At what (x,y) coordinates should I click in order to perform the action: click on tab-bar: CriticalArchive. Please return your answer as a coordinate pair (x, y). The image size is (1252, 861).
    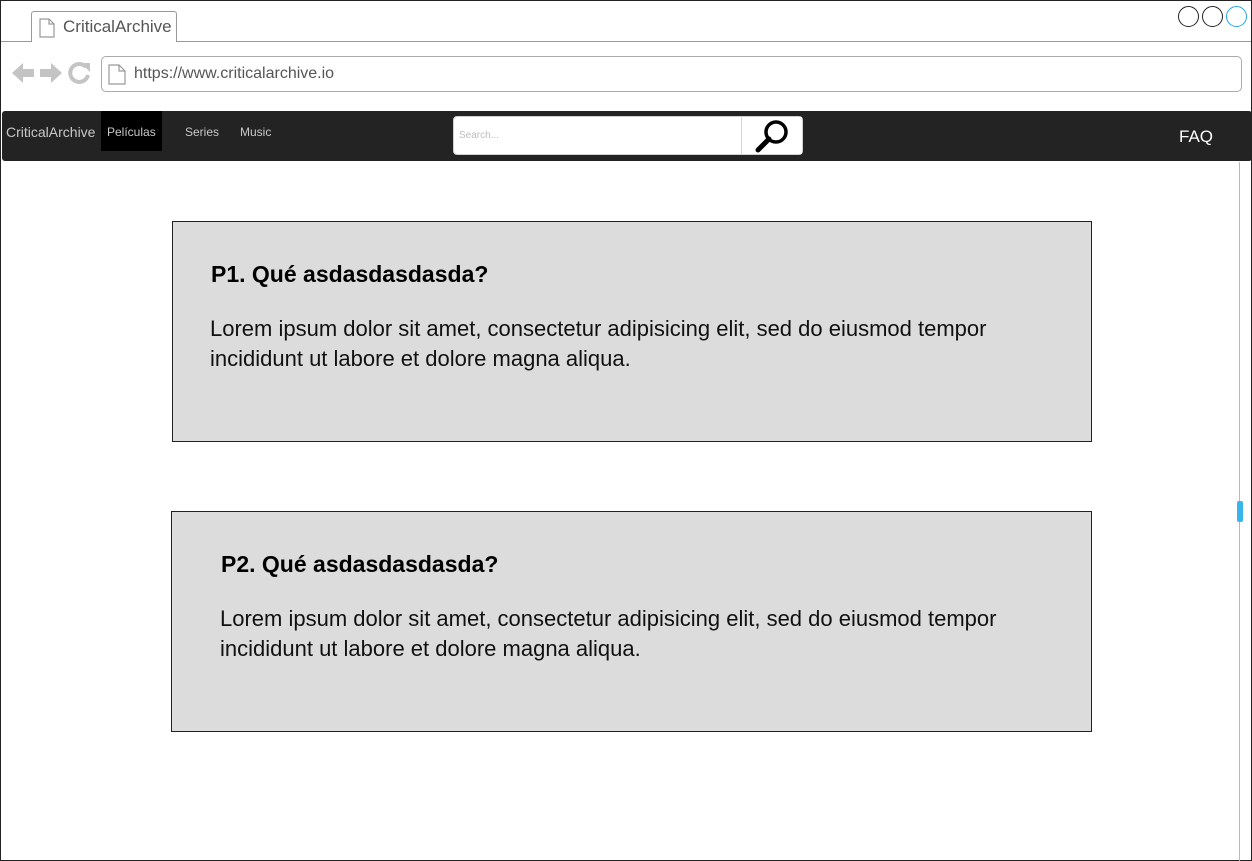
    Looking at the image, I should click on (626, 21).